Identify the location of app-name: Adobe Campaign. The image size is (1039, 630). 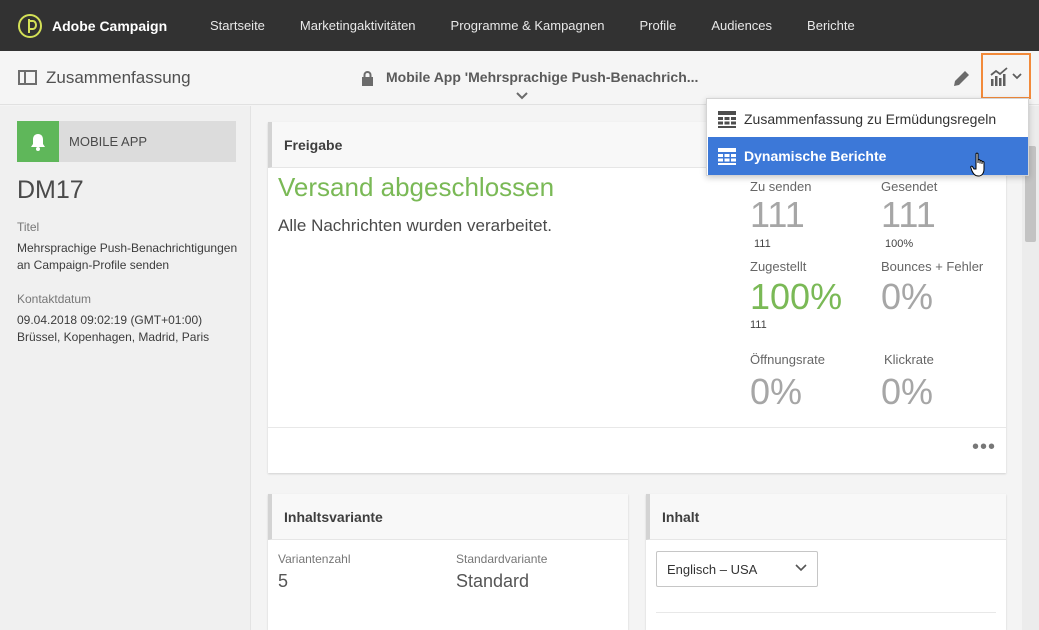
(110, 25).